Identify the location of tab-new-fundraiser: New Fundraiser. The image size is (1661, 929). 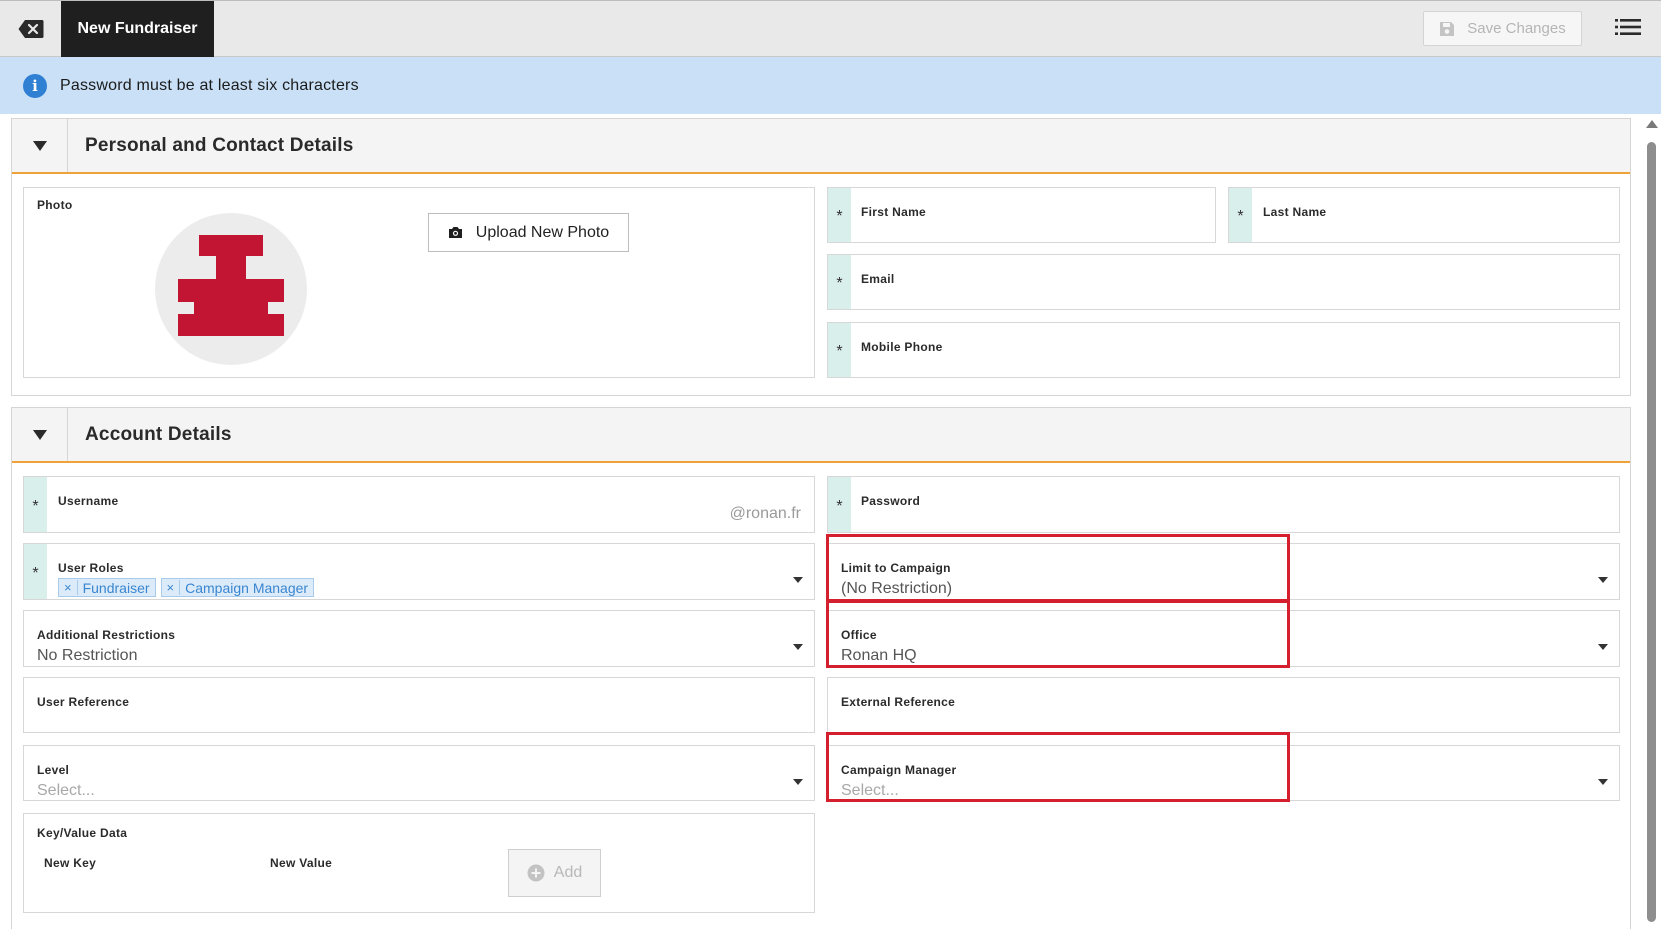
(137, 29).